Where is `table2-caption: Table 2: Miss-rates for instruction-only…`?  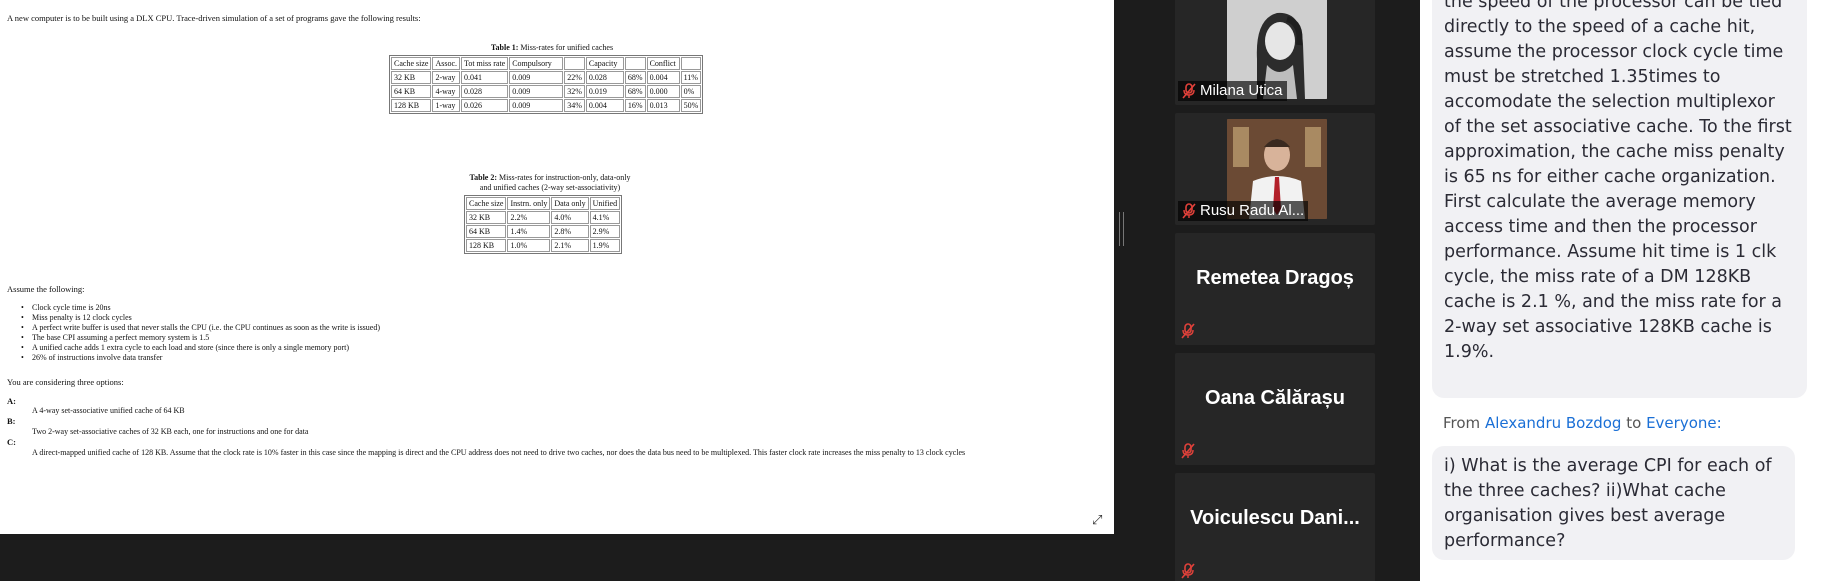 table2-caption: Table 2: Miss-rates for instruction-only… is located at coordinates (550, 182).